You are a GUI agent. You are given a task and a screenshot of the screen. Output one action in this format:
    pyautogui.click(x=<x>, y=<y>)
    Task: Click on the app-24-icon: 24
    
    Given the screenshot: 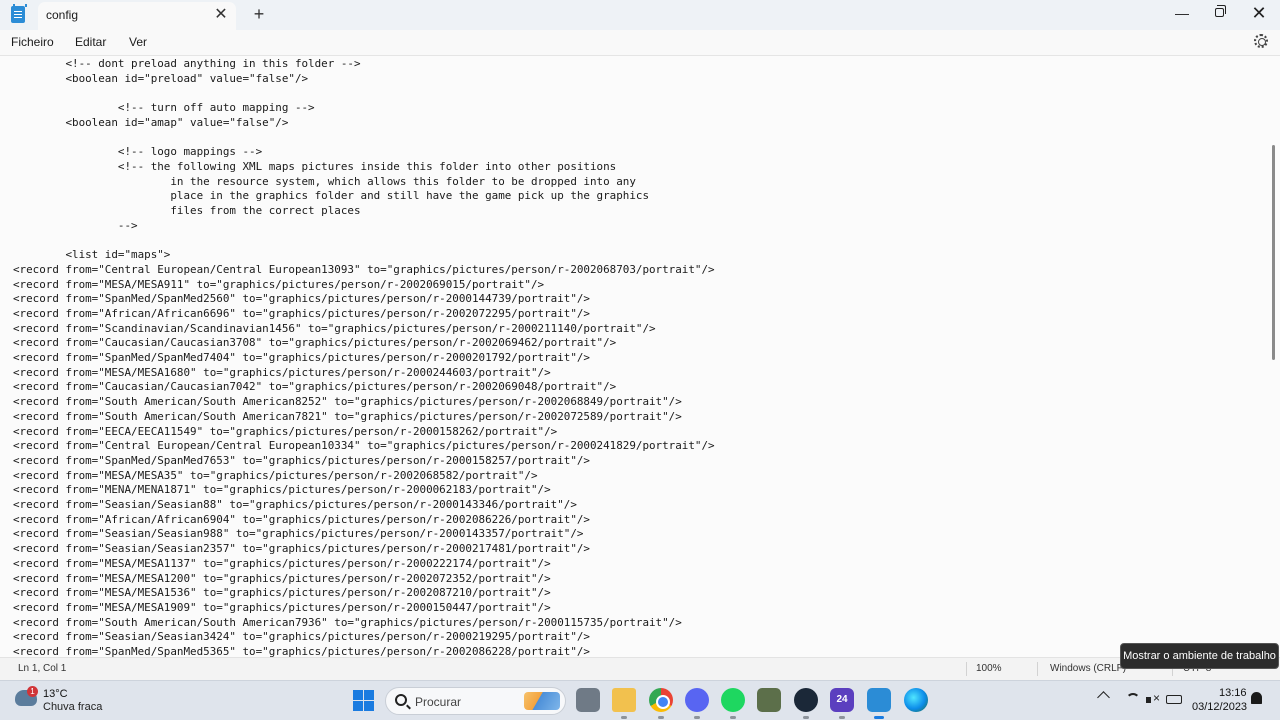 What is the action you would take?
    pyautogui.click(x=842, y=703)
    